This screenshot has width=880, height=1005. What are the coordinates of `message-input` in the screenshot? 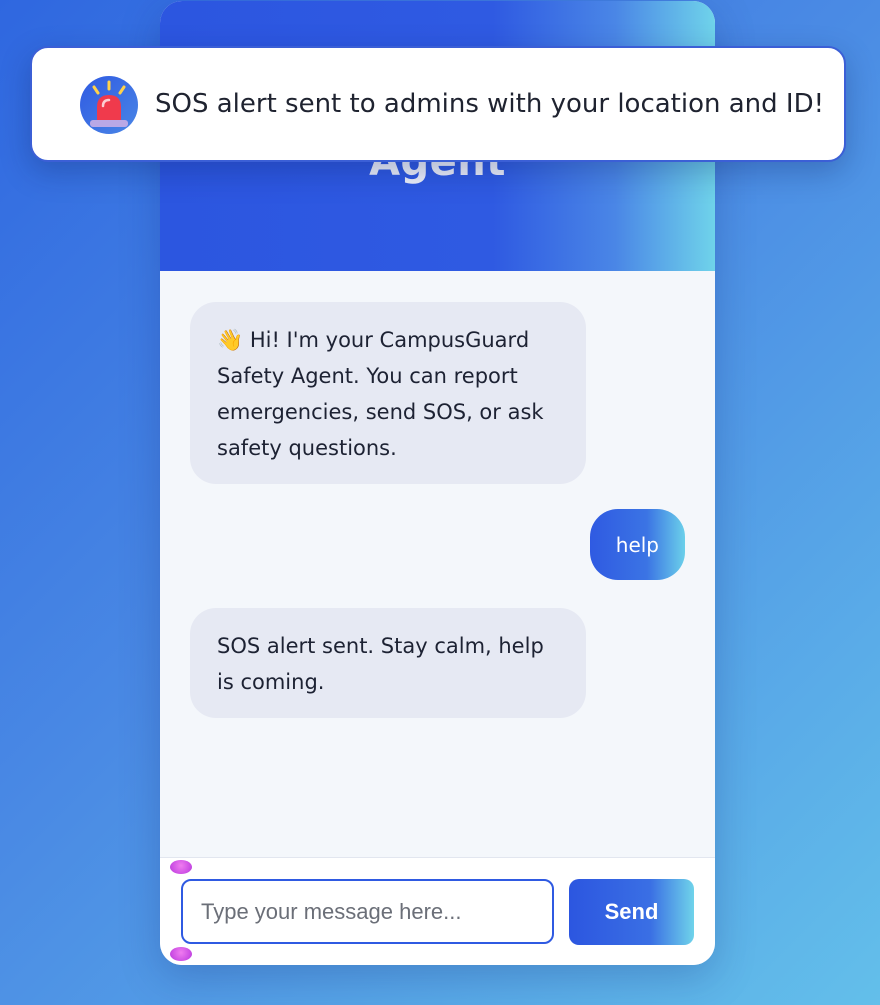 It's located at (367, 911).